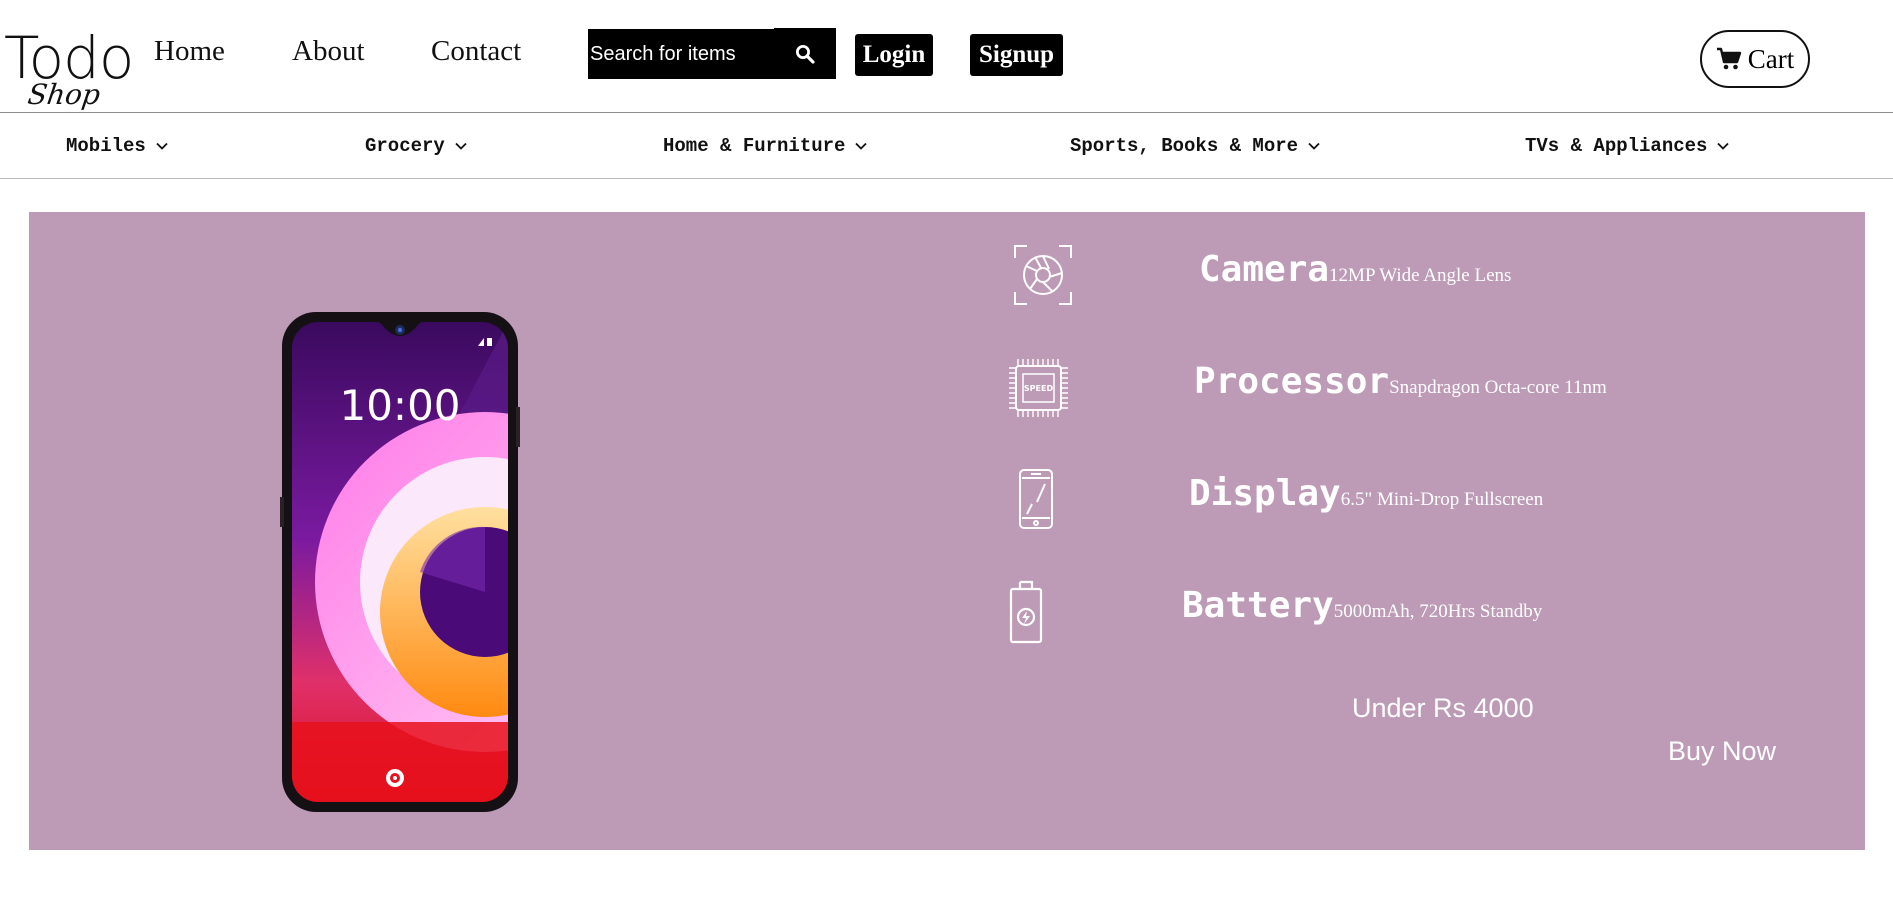 The height and width of the screenshot is (905, 1893). What do you see at coordinates (1443, 708) in the screenshot?
I see `price-text: Under Rs 4000` at bounding box center [1443, 708].